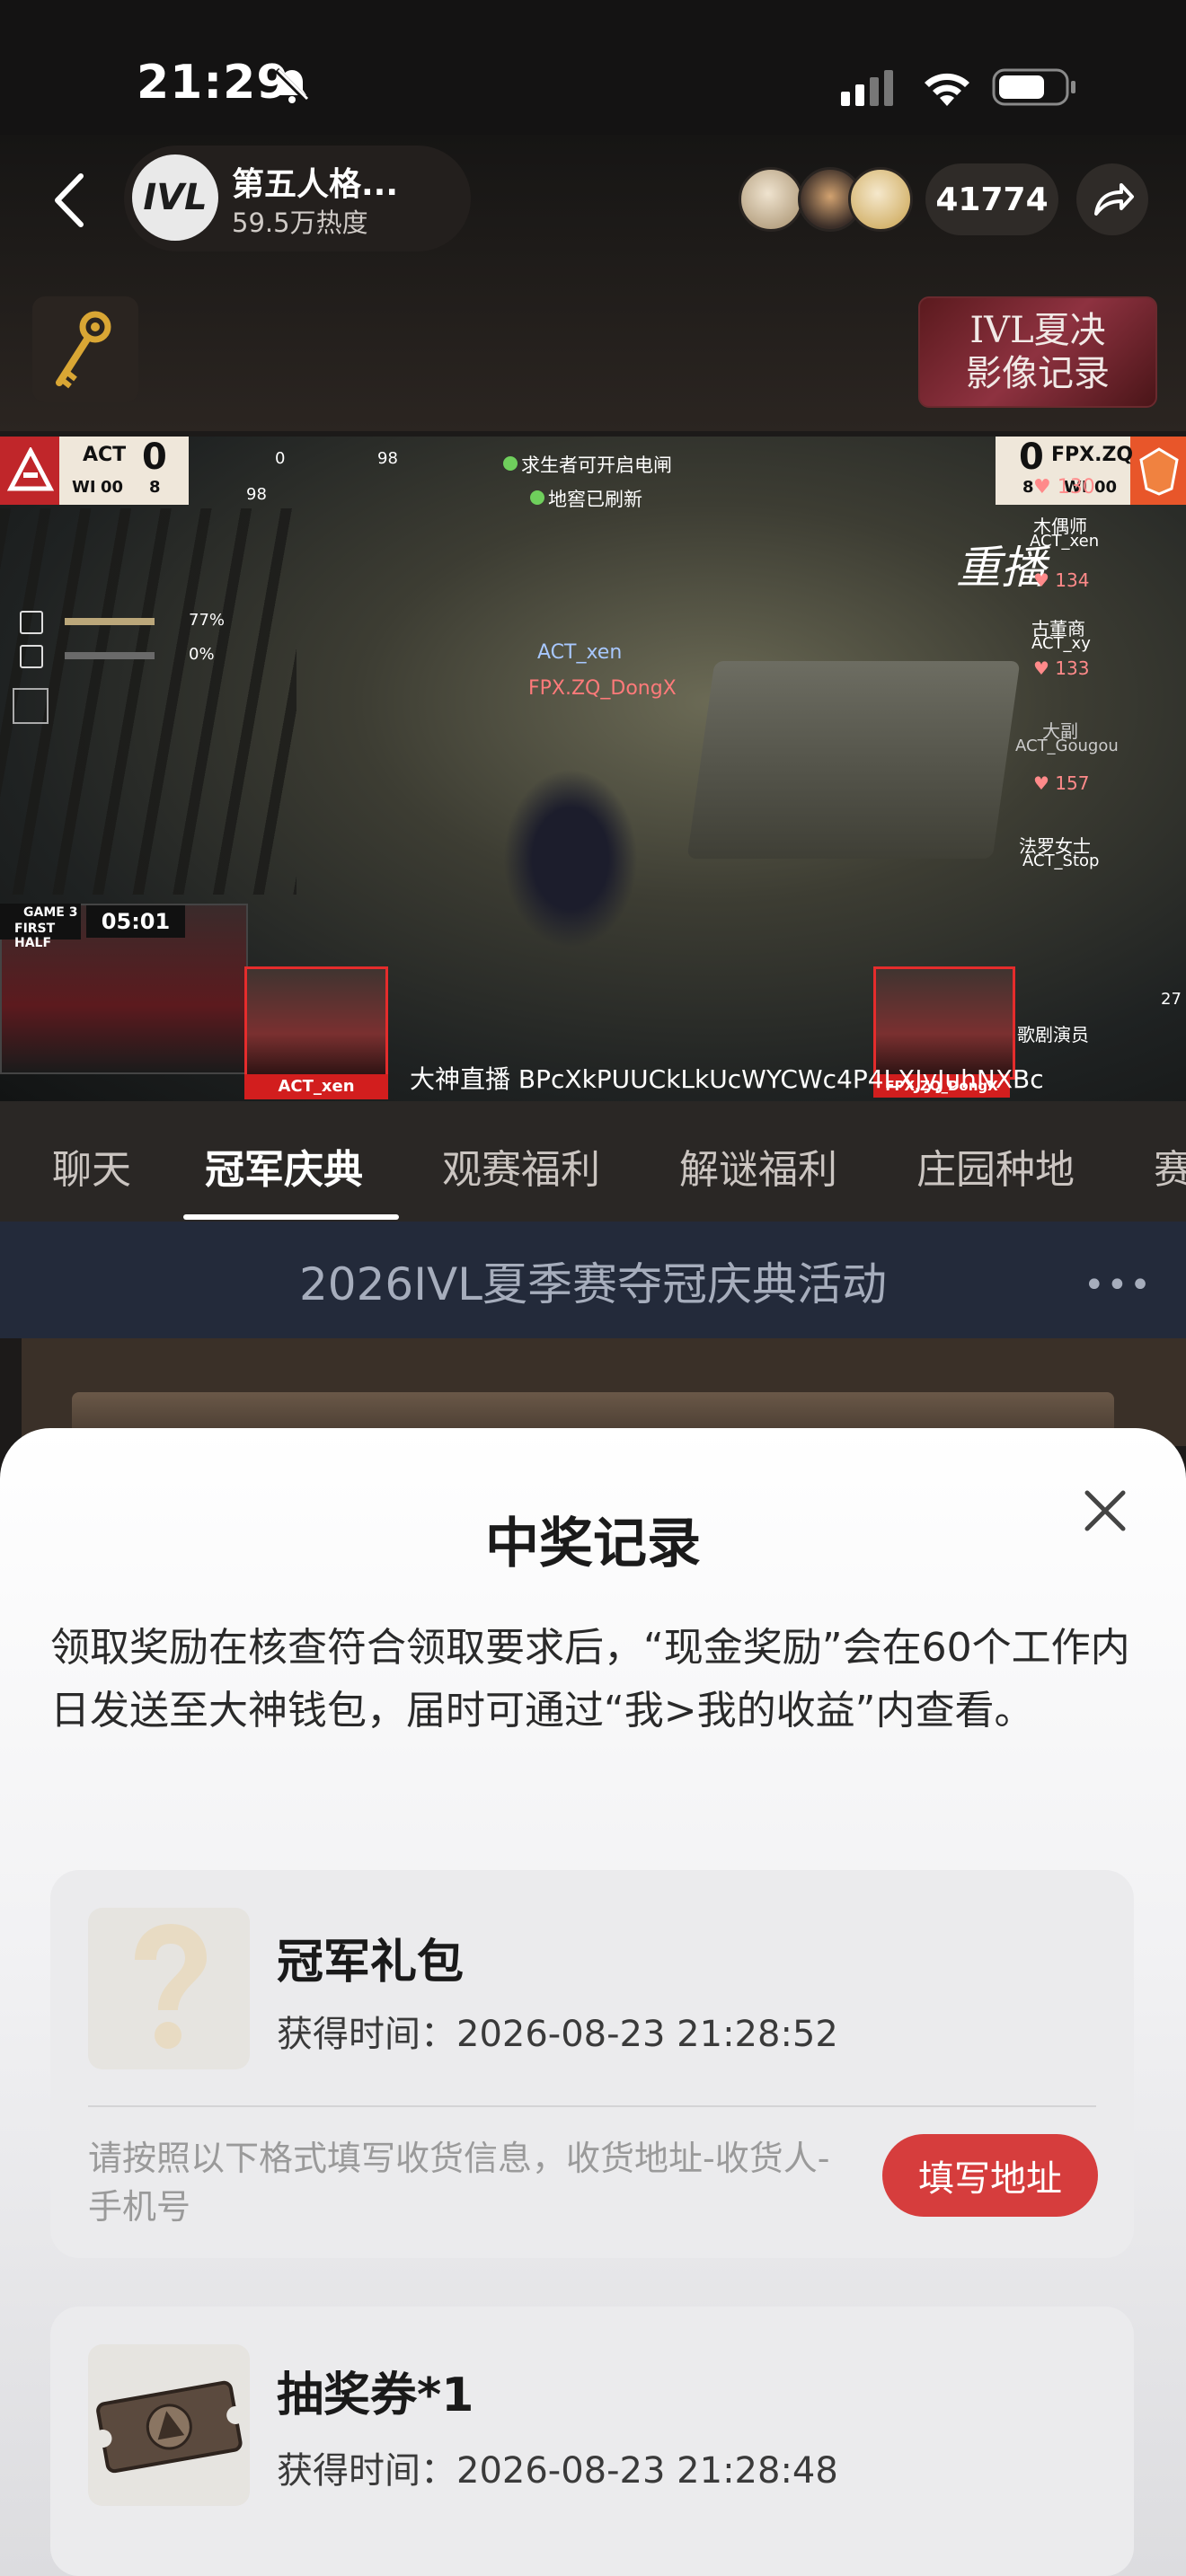  What do you see at coordinates (593, 1544) in the screenshot?
I see `sheet-title: 中奖记录` at bounding box center [593, 1544].